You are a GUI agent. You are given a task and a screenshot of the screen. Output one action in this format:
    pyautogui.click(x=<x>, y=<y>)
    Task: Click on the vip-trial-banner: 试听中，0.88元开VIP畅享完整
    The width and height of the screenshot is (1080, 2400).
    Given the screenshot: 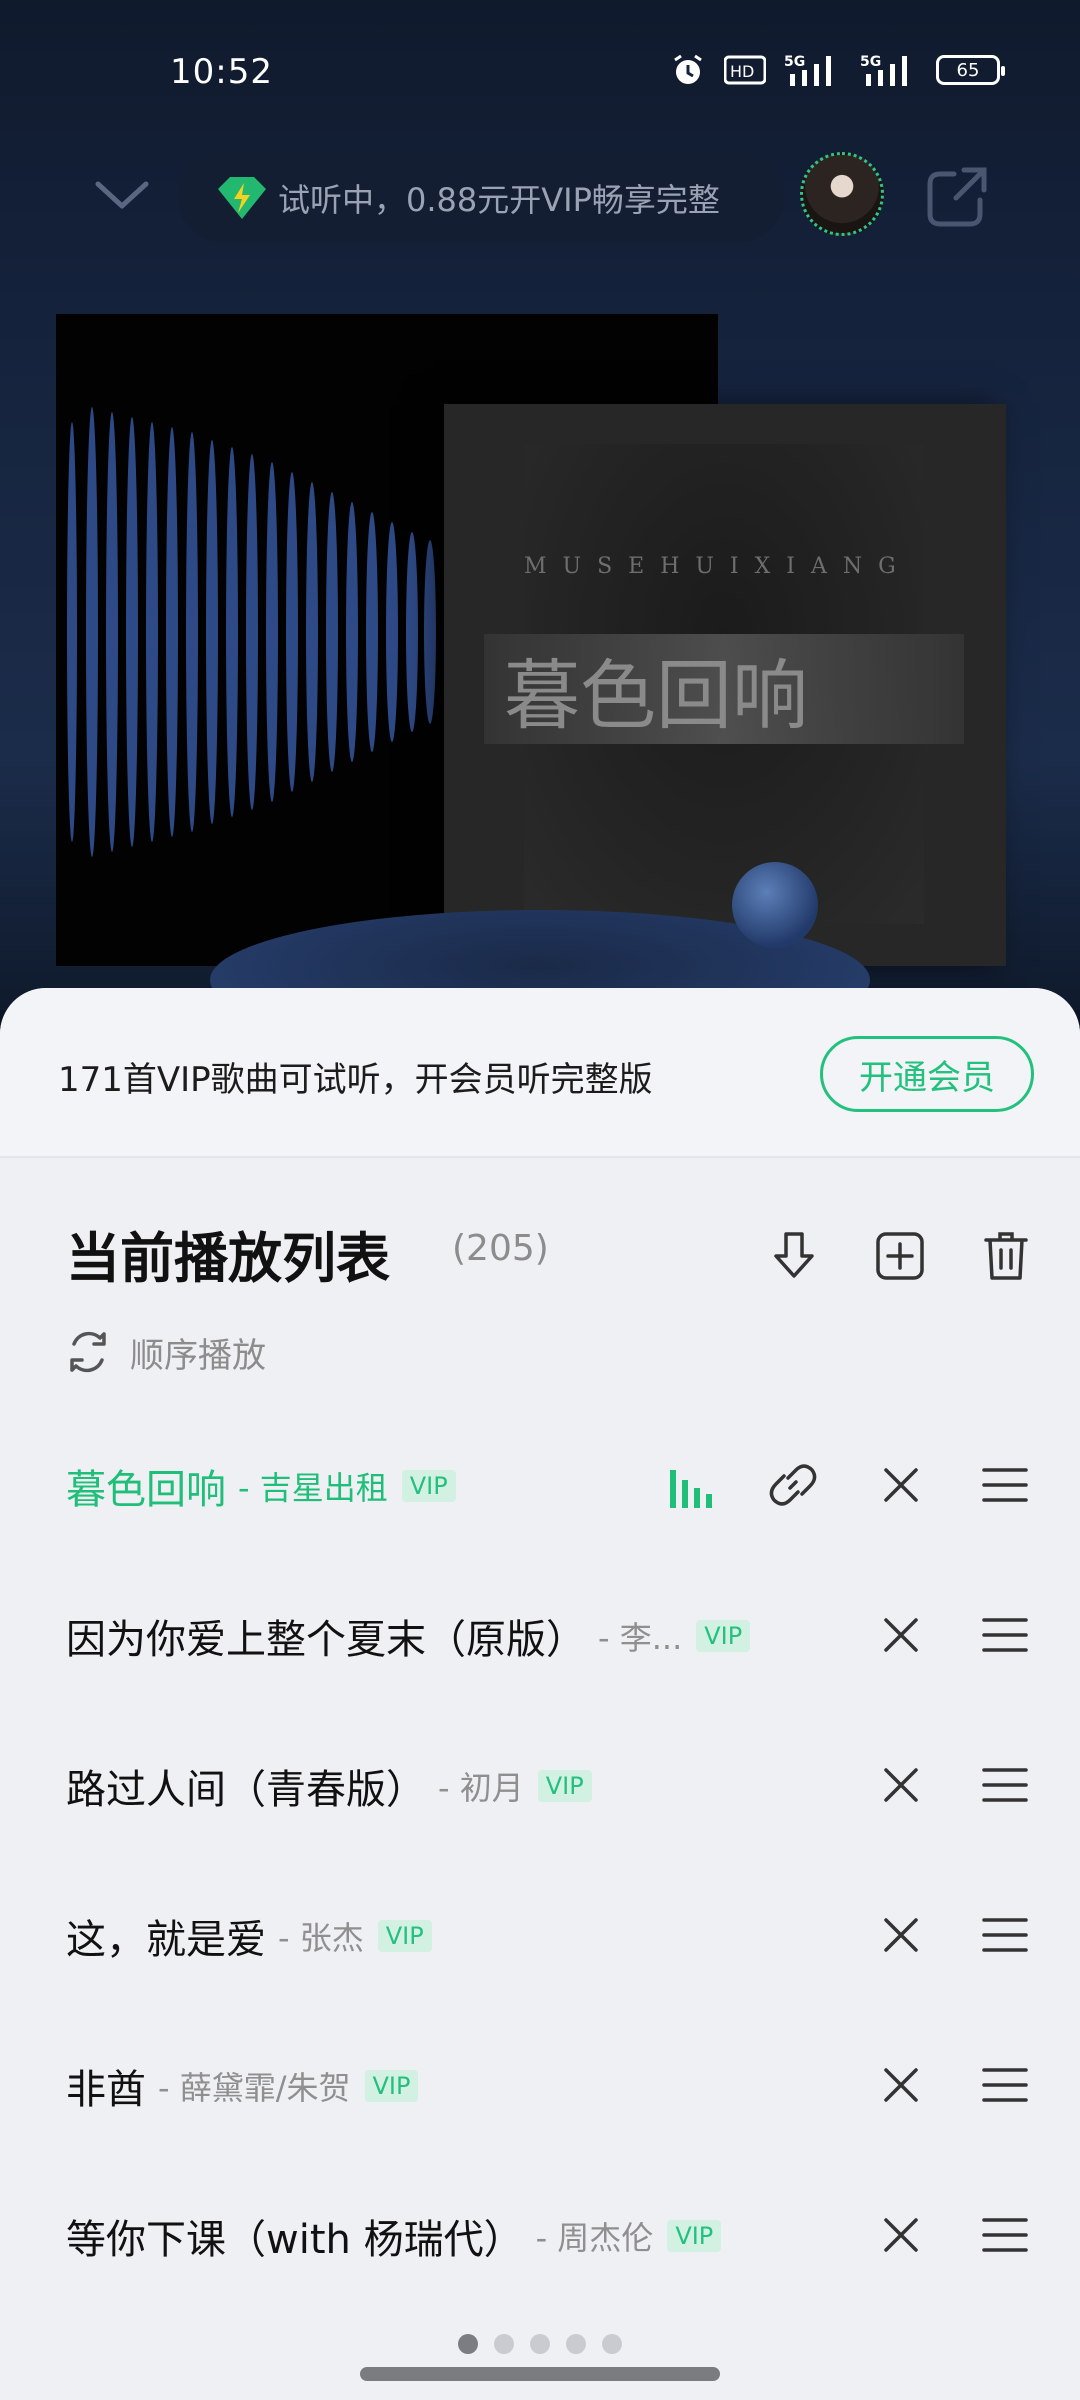 What is the action you would take?
    pyautogui.click(x=481, y=198)
    